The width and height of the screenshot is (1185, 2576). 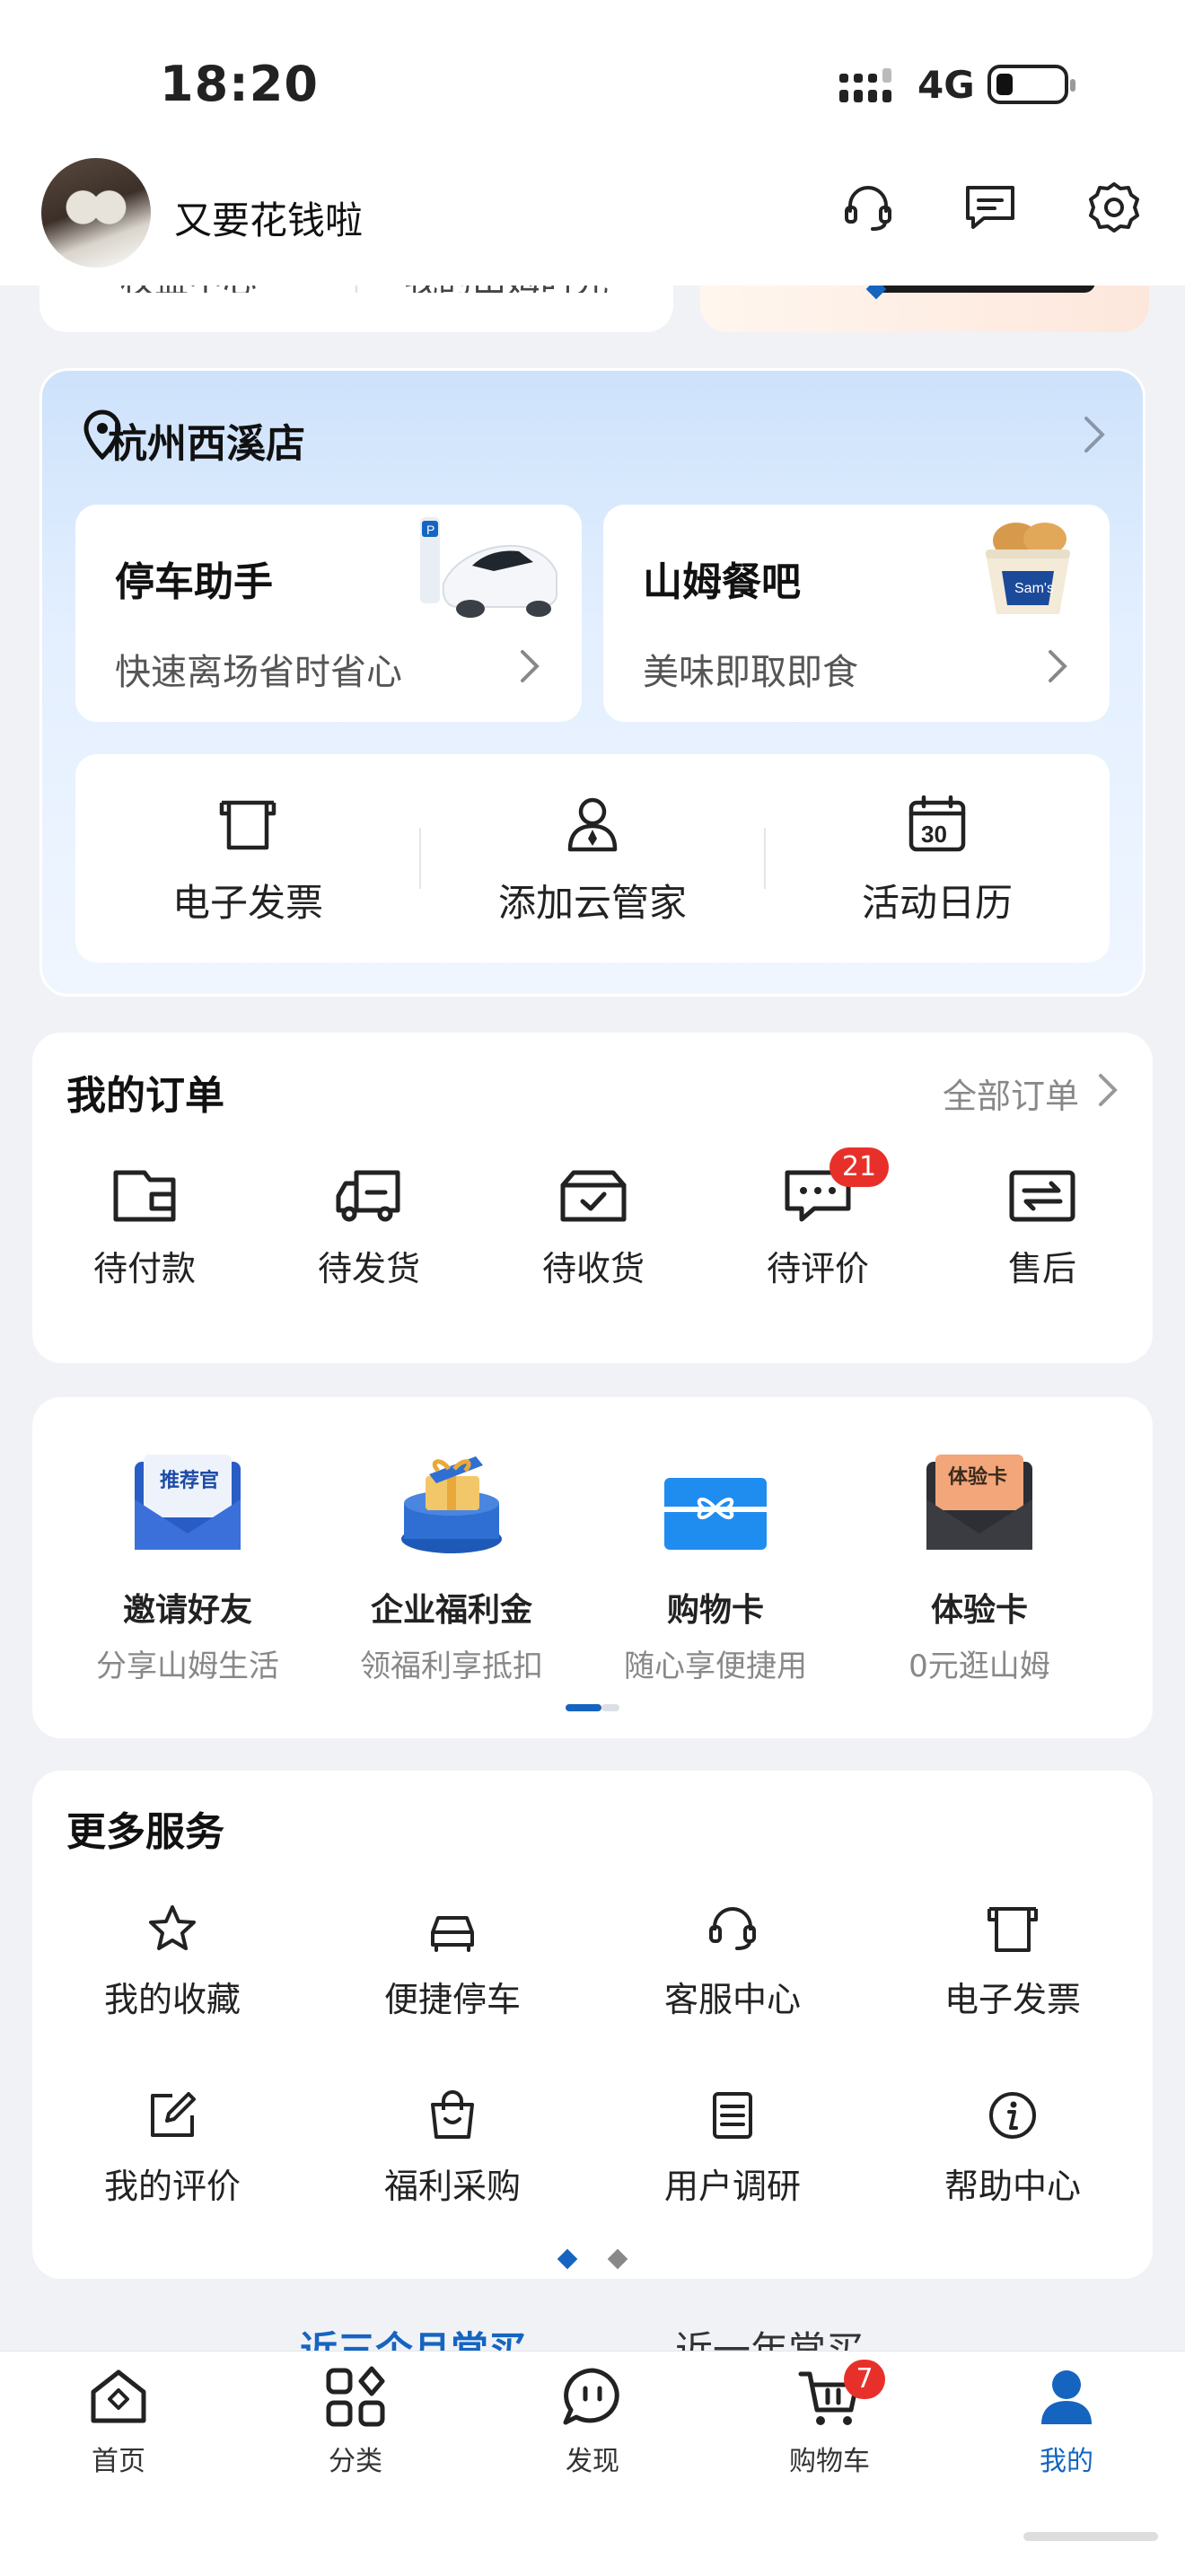 What do you see at coordinates (979, 1666) in the screenshot?
I see `promo-subtitle: 0元逛山姆` at bounding box center [979, 1666].